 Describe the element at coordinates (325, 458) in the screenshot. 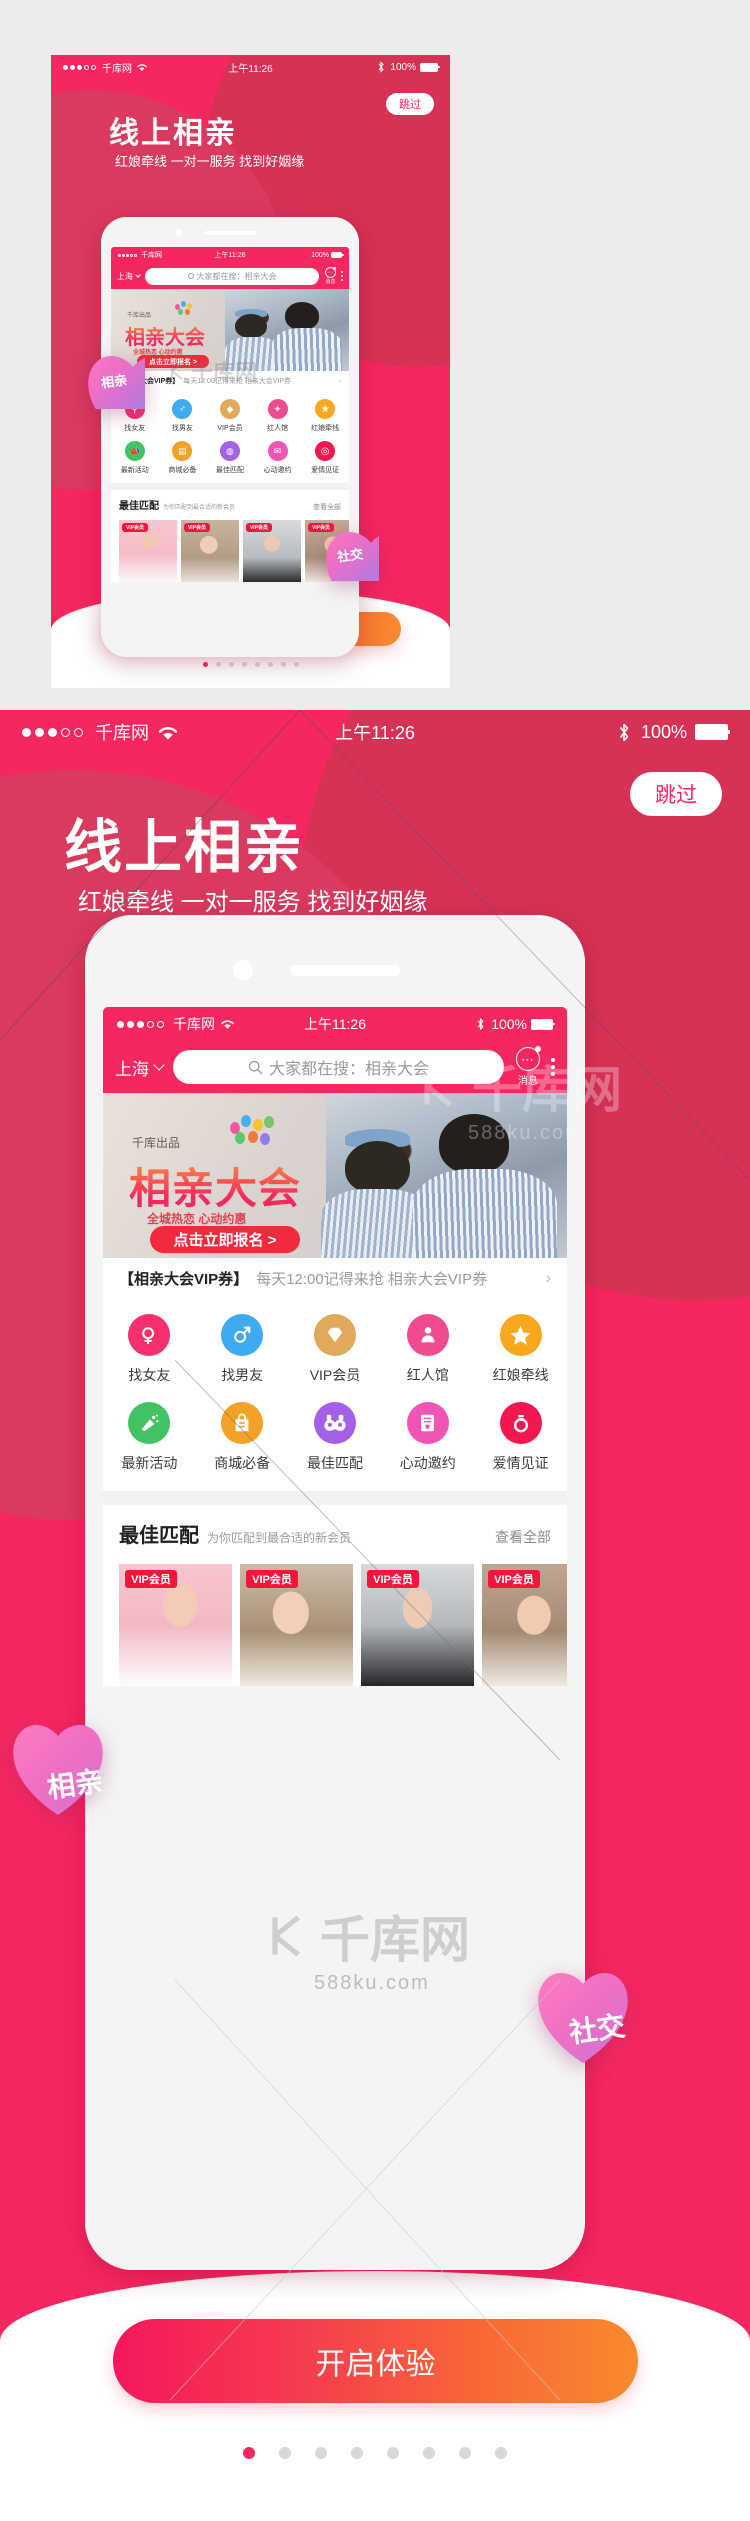

I see `shortcut-love-witness: ◎ 爱情见证` at that location.